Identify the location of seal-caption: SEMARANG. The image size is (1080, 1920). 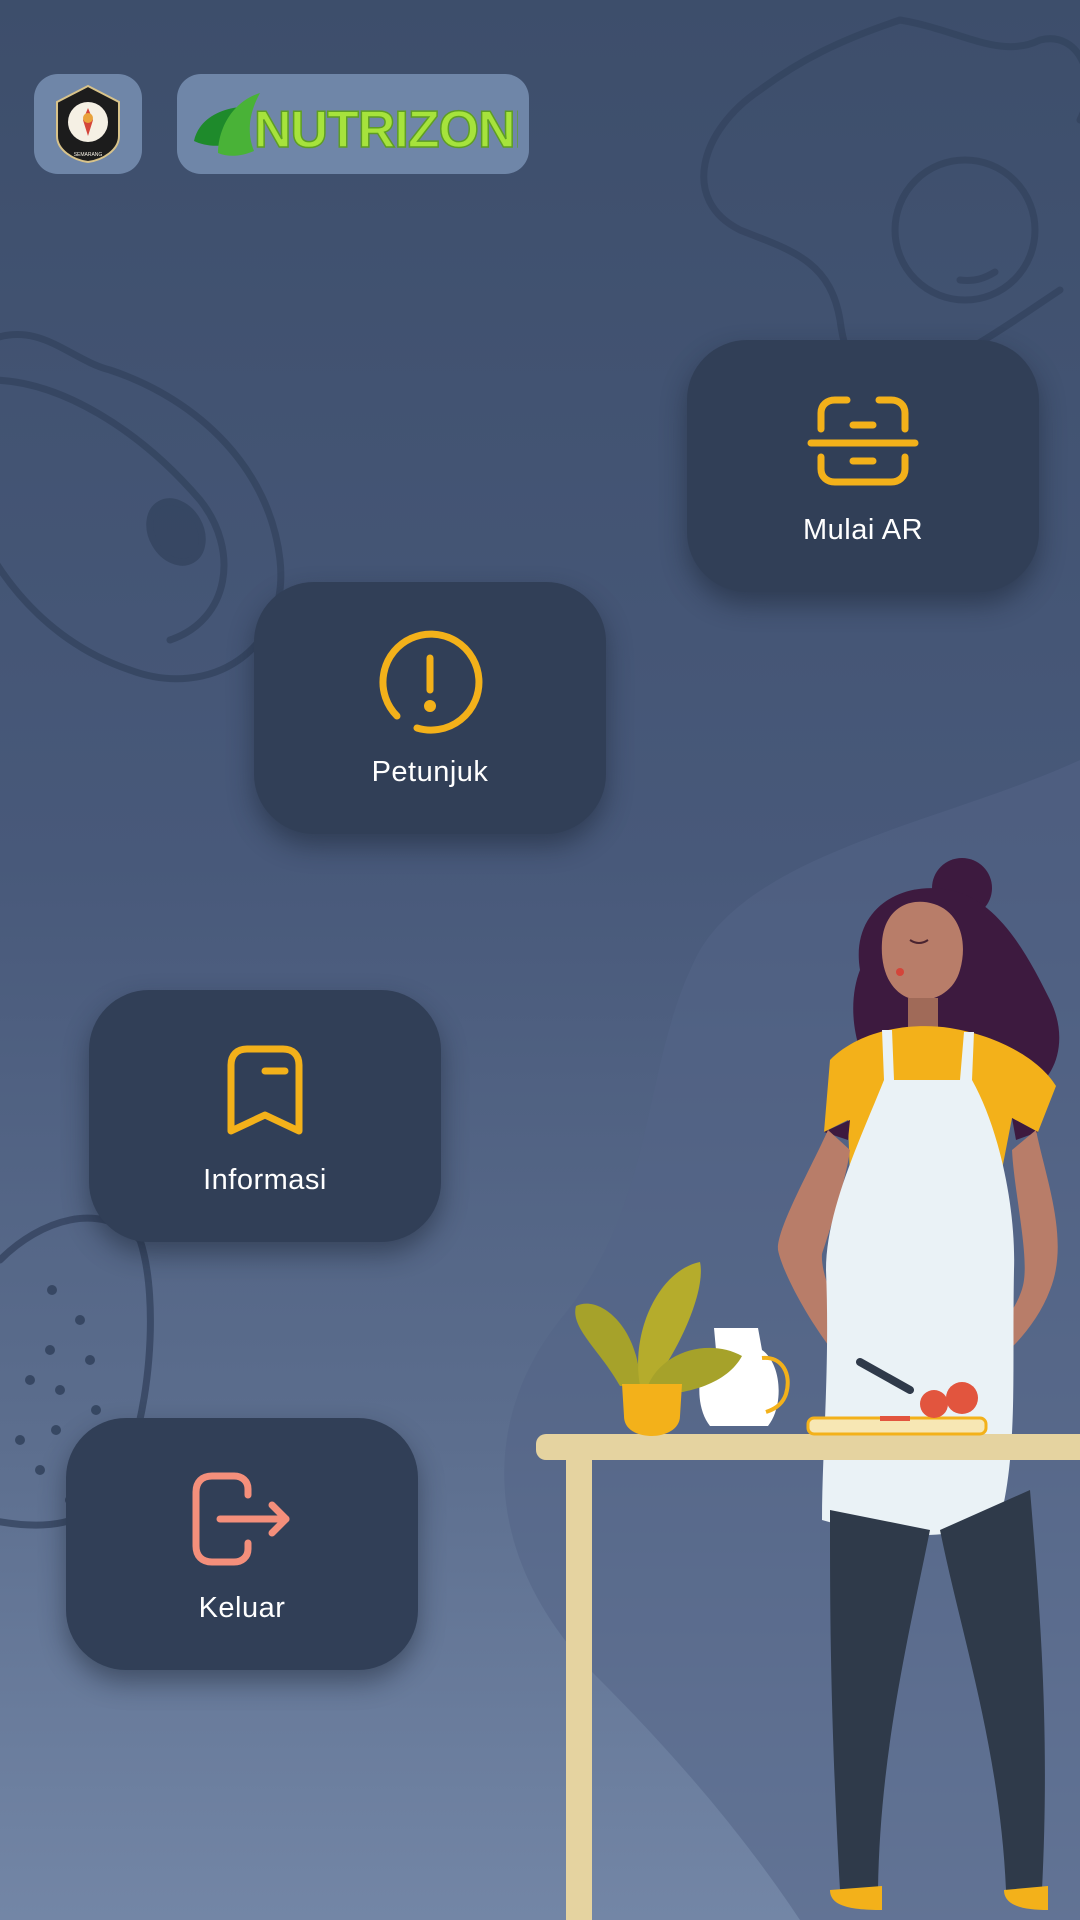
(88, 155).